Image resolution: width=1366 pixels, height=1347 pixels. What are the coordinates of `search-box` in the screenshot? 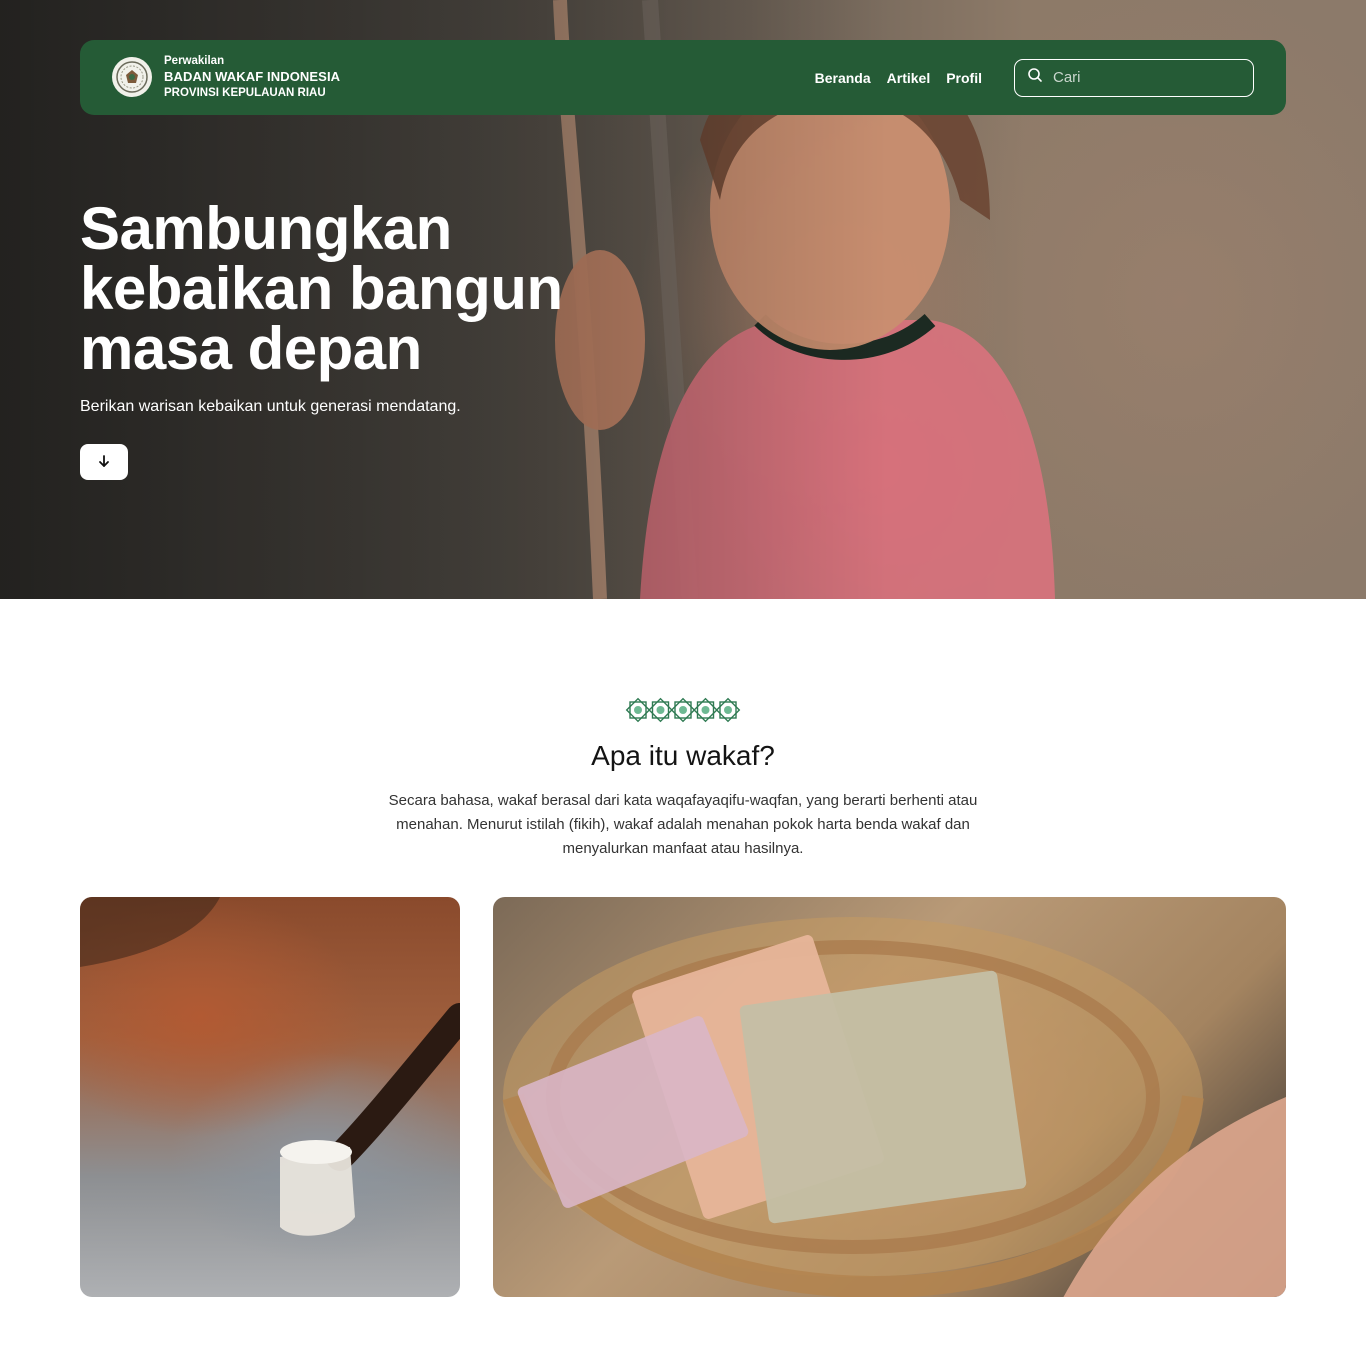 It's located at (1134, 77).